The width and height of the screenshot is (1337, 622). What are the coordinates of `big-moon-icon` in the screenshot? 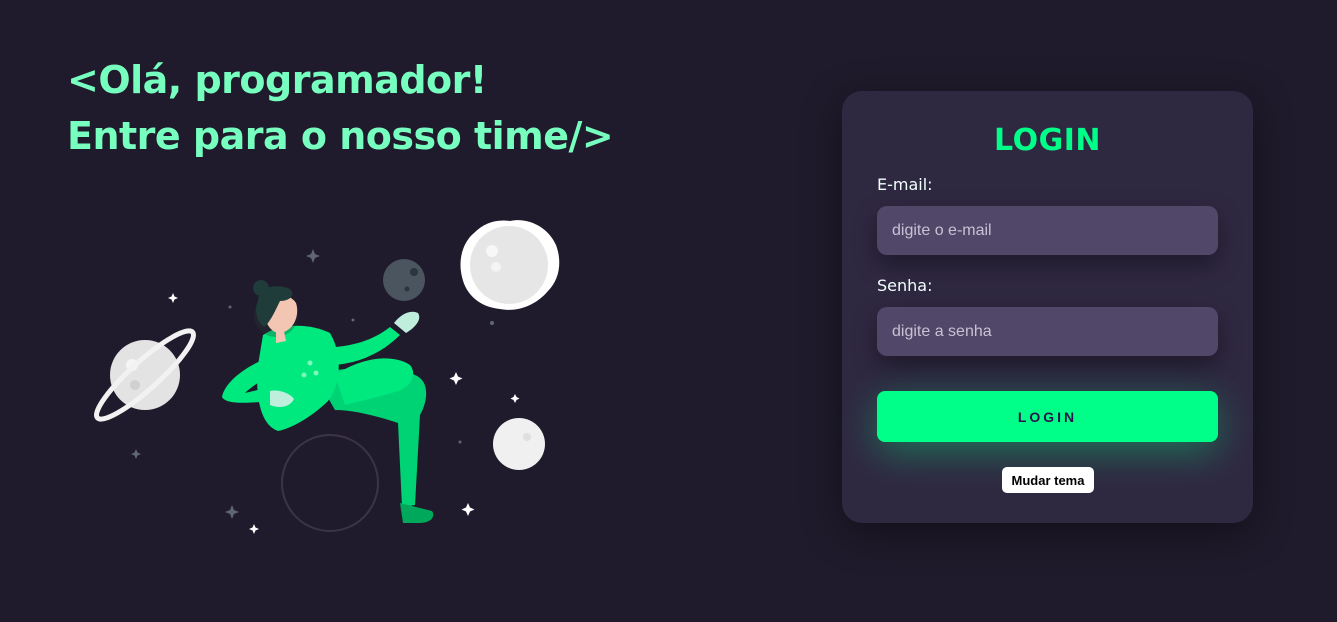 It's located at (510, 265).